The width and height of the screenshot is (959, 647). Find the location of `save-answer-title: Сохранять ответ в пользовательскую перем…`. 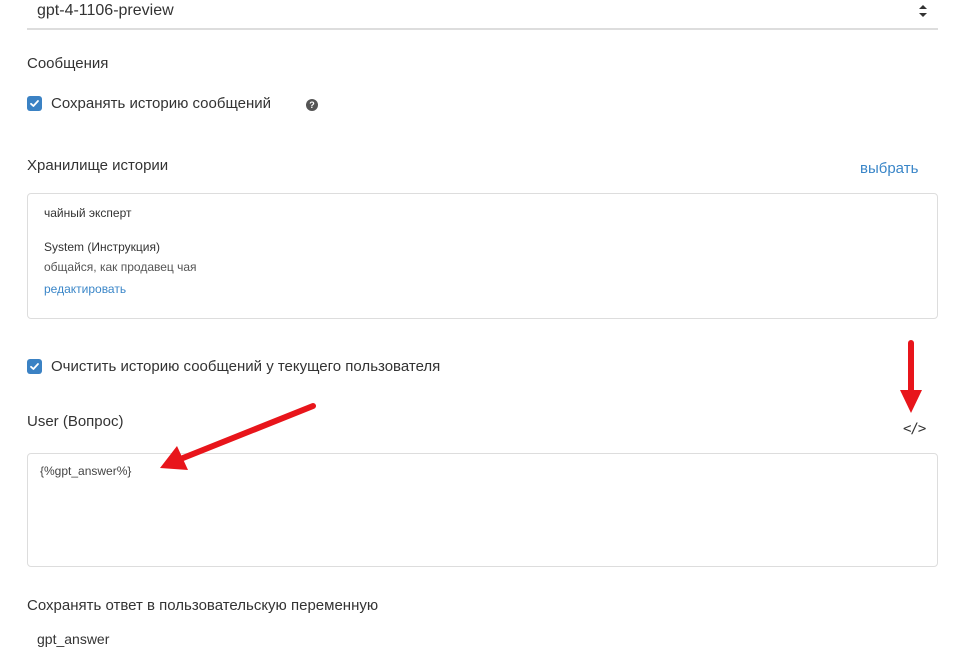

save-answer-title: Сохранять ответ в пользовательскую перем… is located at coordinates (203, 605).